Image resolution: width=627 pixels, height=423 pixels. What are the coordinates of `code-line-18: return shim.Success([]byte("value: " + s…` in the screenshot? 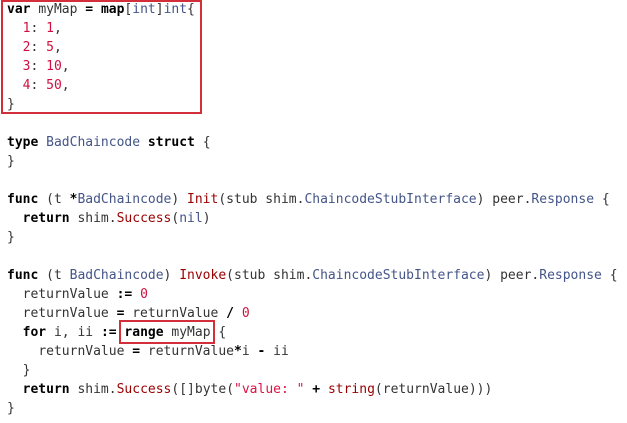 It's located at (250, 389).